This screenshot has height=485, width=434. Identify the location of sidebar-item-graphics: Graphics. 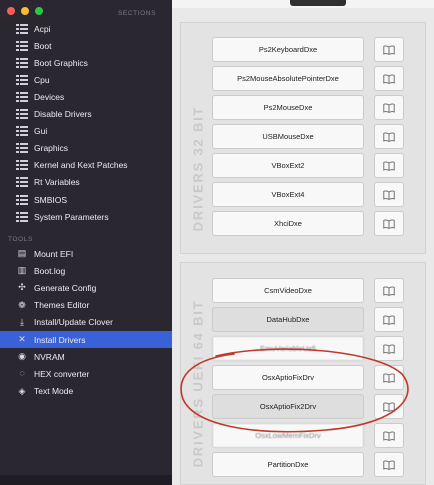
(87, 148).